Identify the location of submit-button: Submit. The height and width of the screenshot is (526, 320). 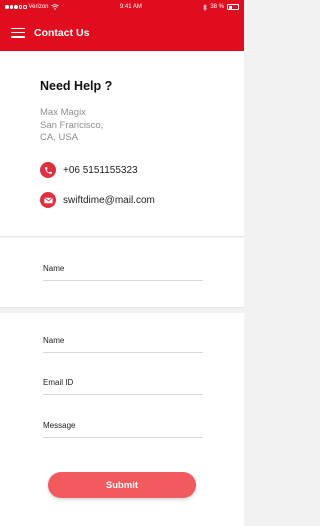
(122, 485).